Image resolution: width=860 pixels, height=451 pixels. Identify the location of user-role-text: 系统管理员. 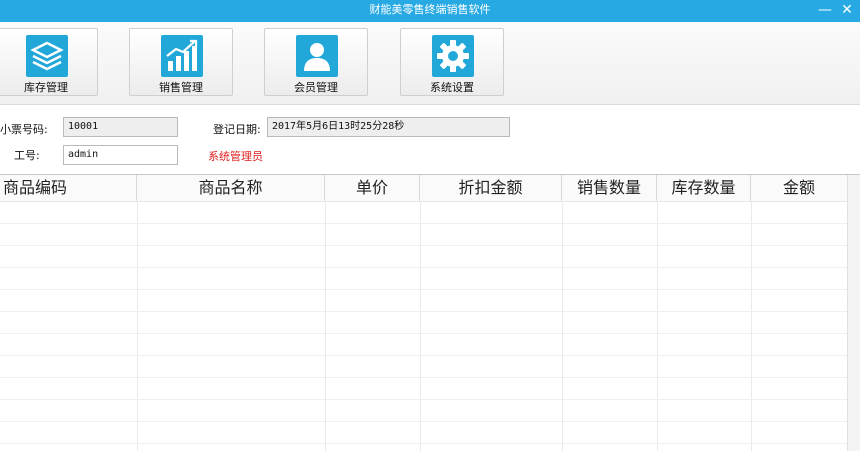
(235, 156).